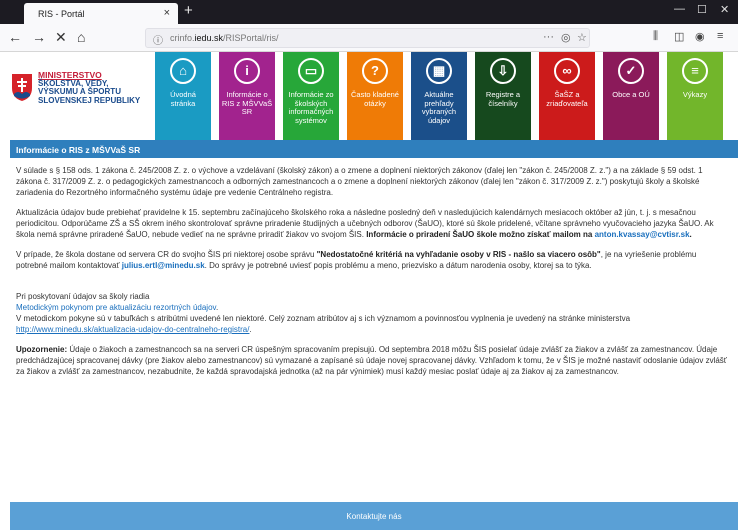  I want to click on nav-tile-label: Úvodná stránka, so click(183, 99).